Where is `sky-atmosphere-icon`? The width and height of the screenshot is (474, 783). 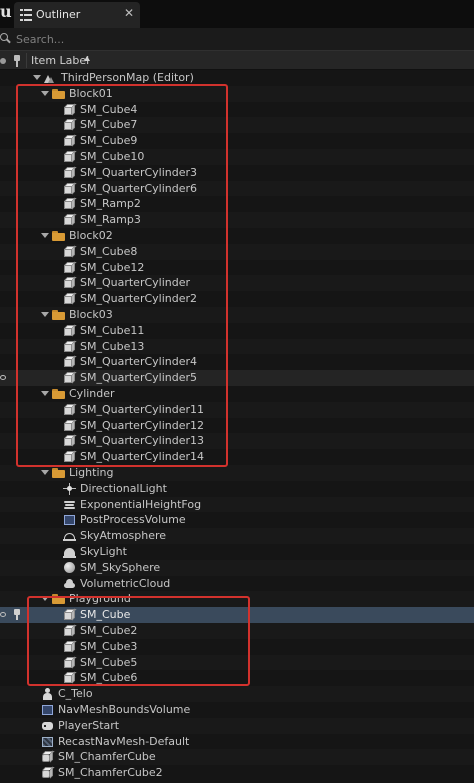
sky-atmosphere-icon is located at coordinates (69, 536).